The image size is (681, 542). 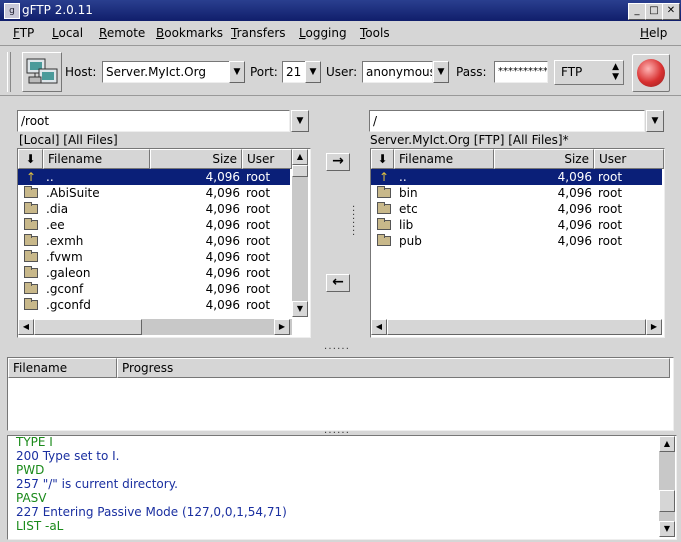 What do you see at coordinates (300, 233) in the screenshot?
I see `local-vscrollbar: ▲ ▼` at bounding box center [300, 233].